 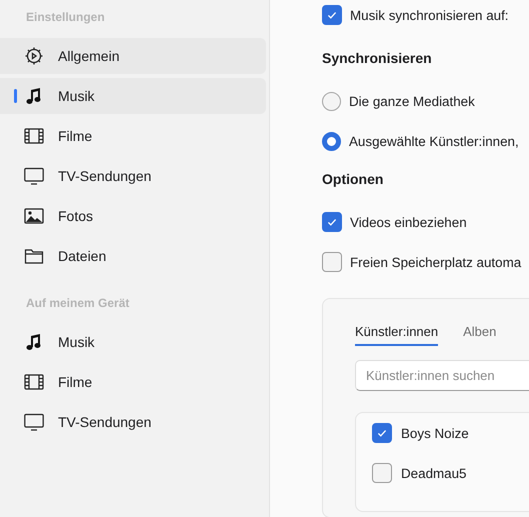 What do you see at coordinates (77, 304) in the screenshot?
I see `section-header: Auf meinem Gerät` at bounding box center [77, 304].